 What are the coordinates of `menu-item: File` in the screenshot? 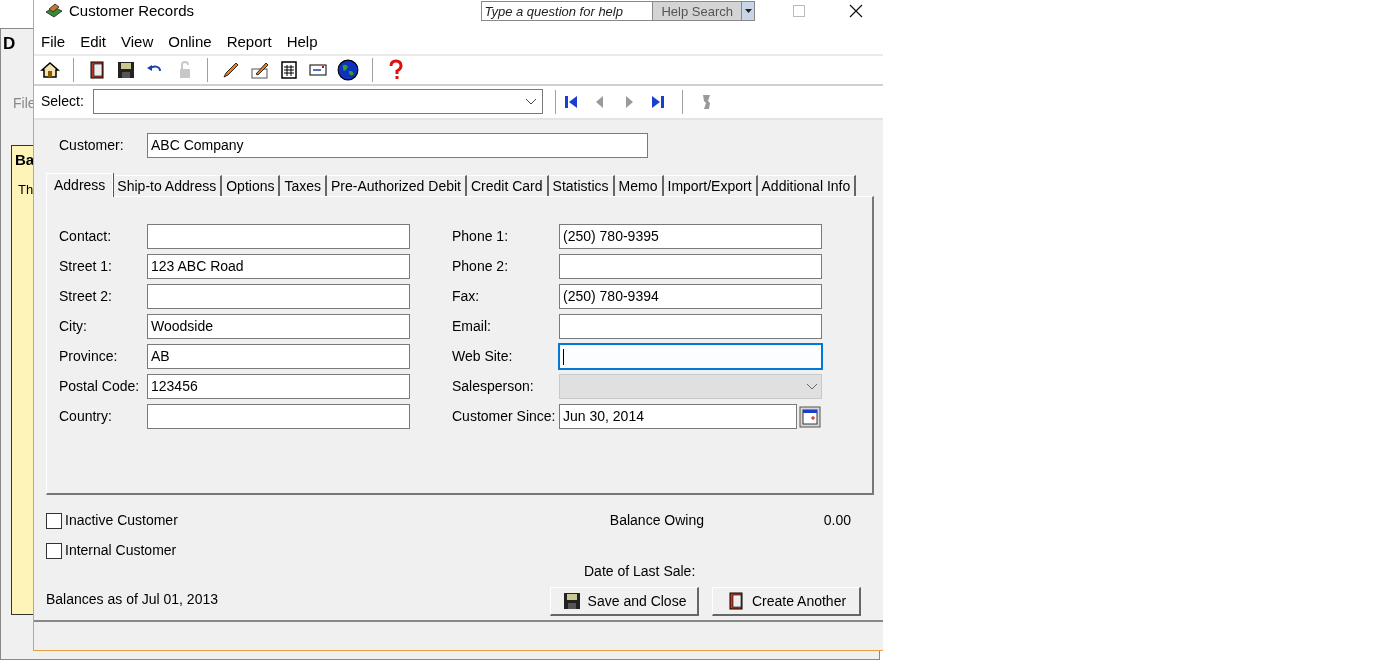 It's located at (53, 42).